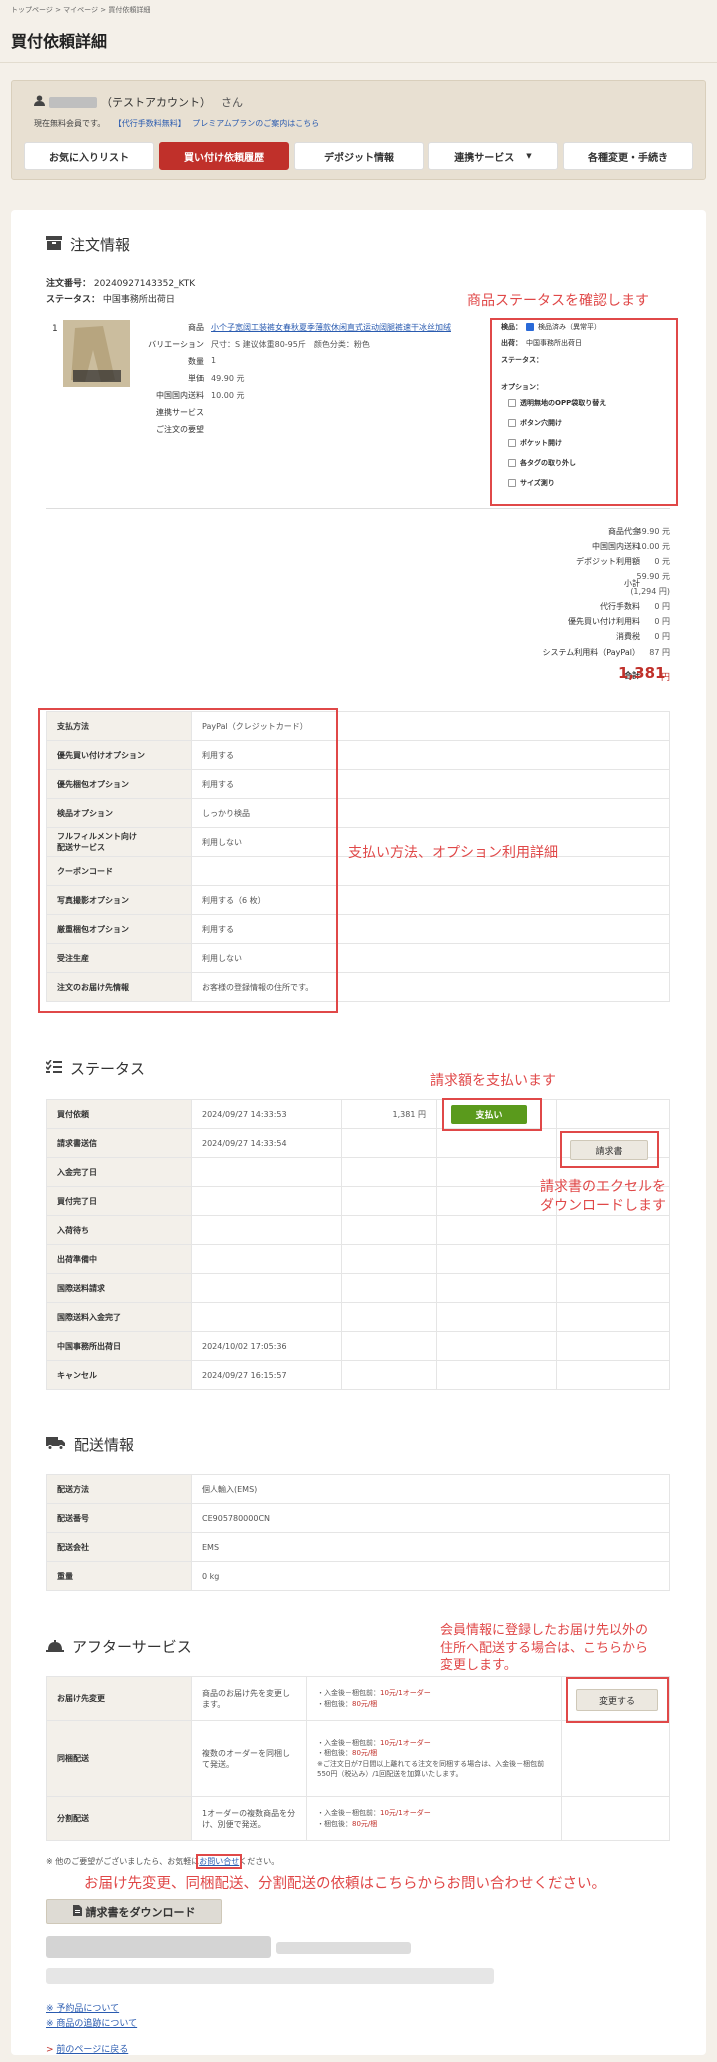 Image resolution: width=717 pixels, height=2062 pixels. Describe the element at coordinates (119, 1818) in the screenshot. I see `after-service-label: 分割配送` at that location.